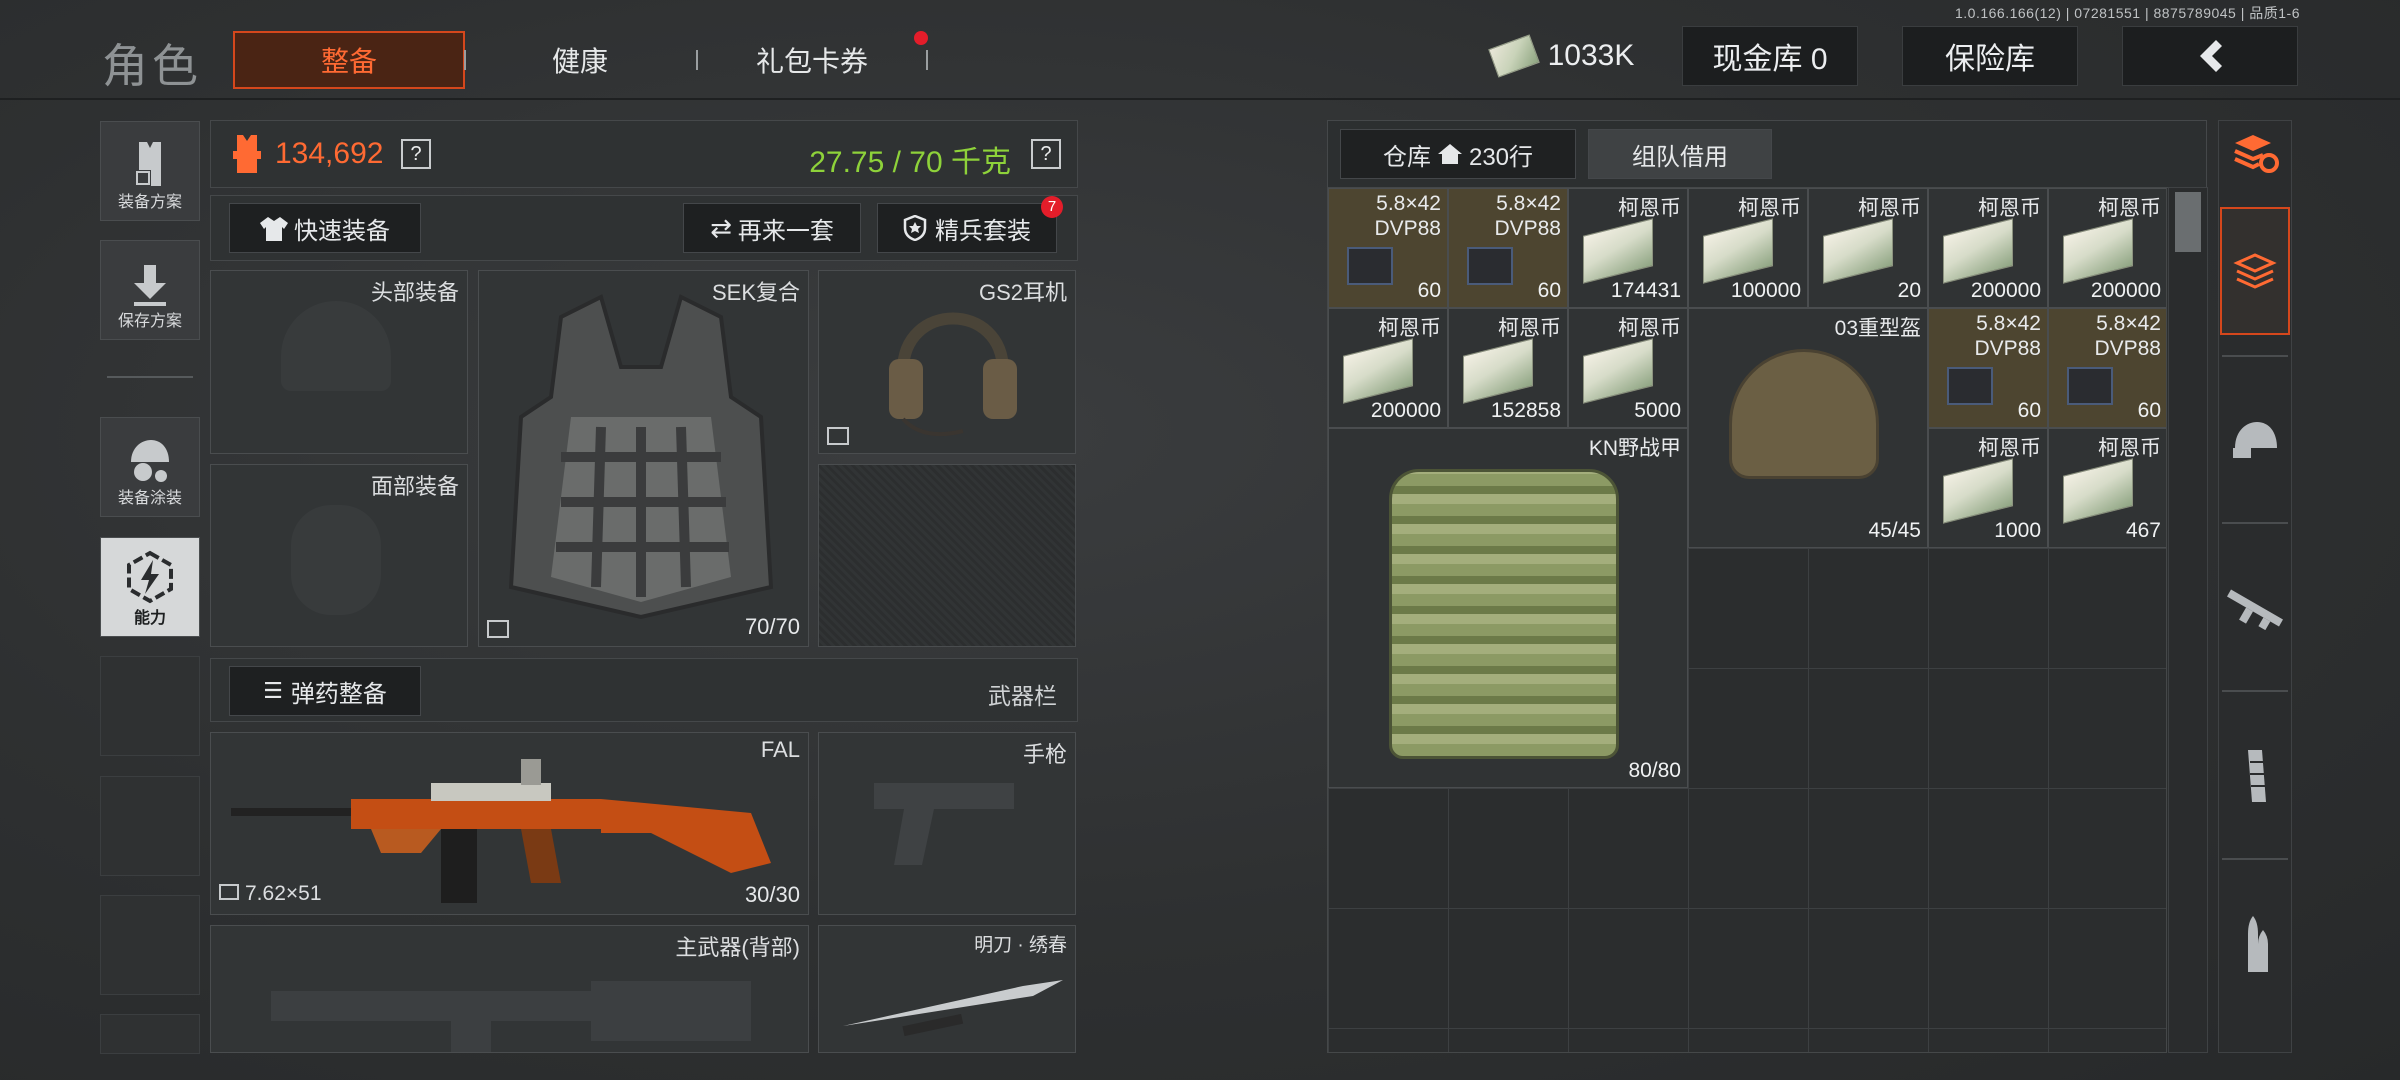 Image resolution: width=2400 pixels, height=1080 pixels. I want to click on tab-prep: 整备, so click(349, 60).